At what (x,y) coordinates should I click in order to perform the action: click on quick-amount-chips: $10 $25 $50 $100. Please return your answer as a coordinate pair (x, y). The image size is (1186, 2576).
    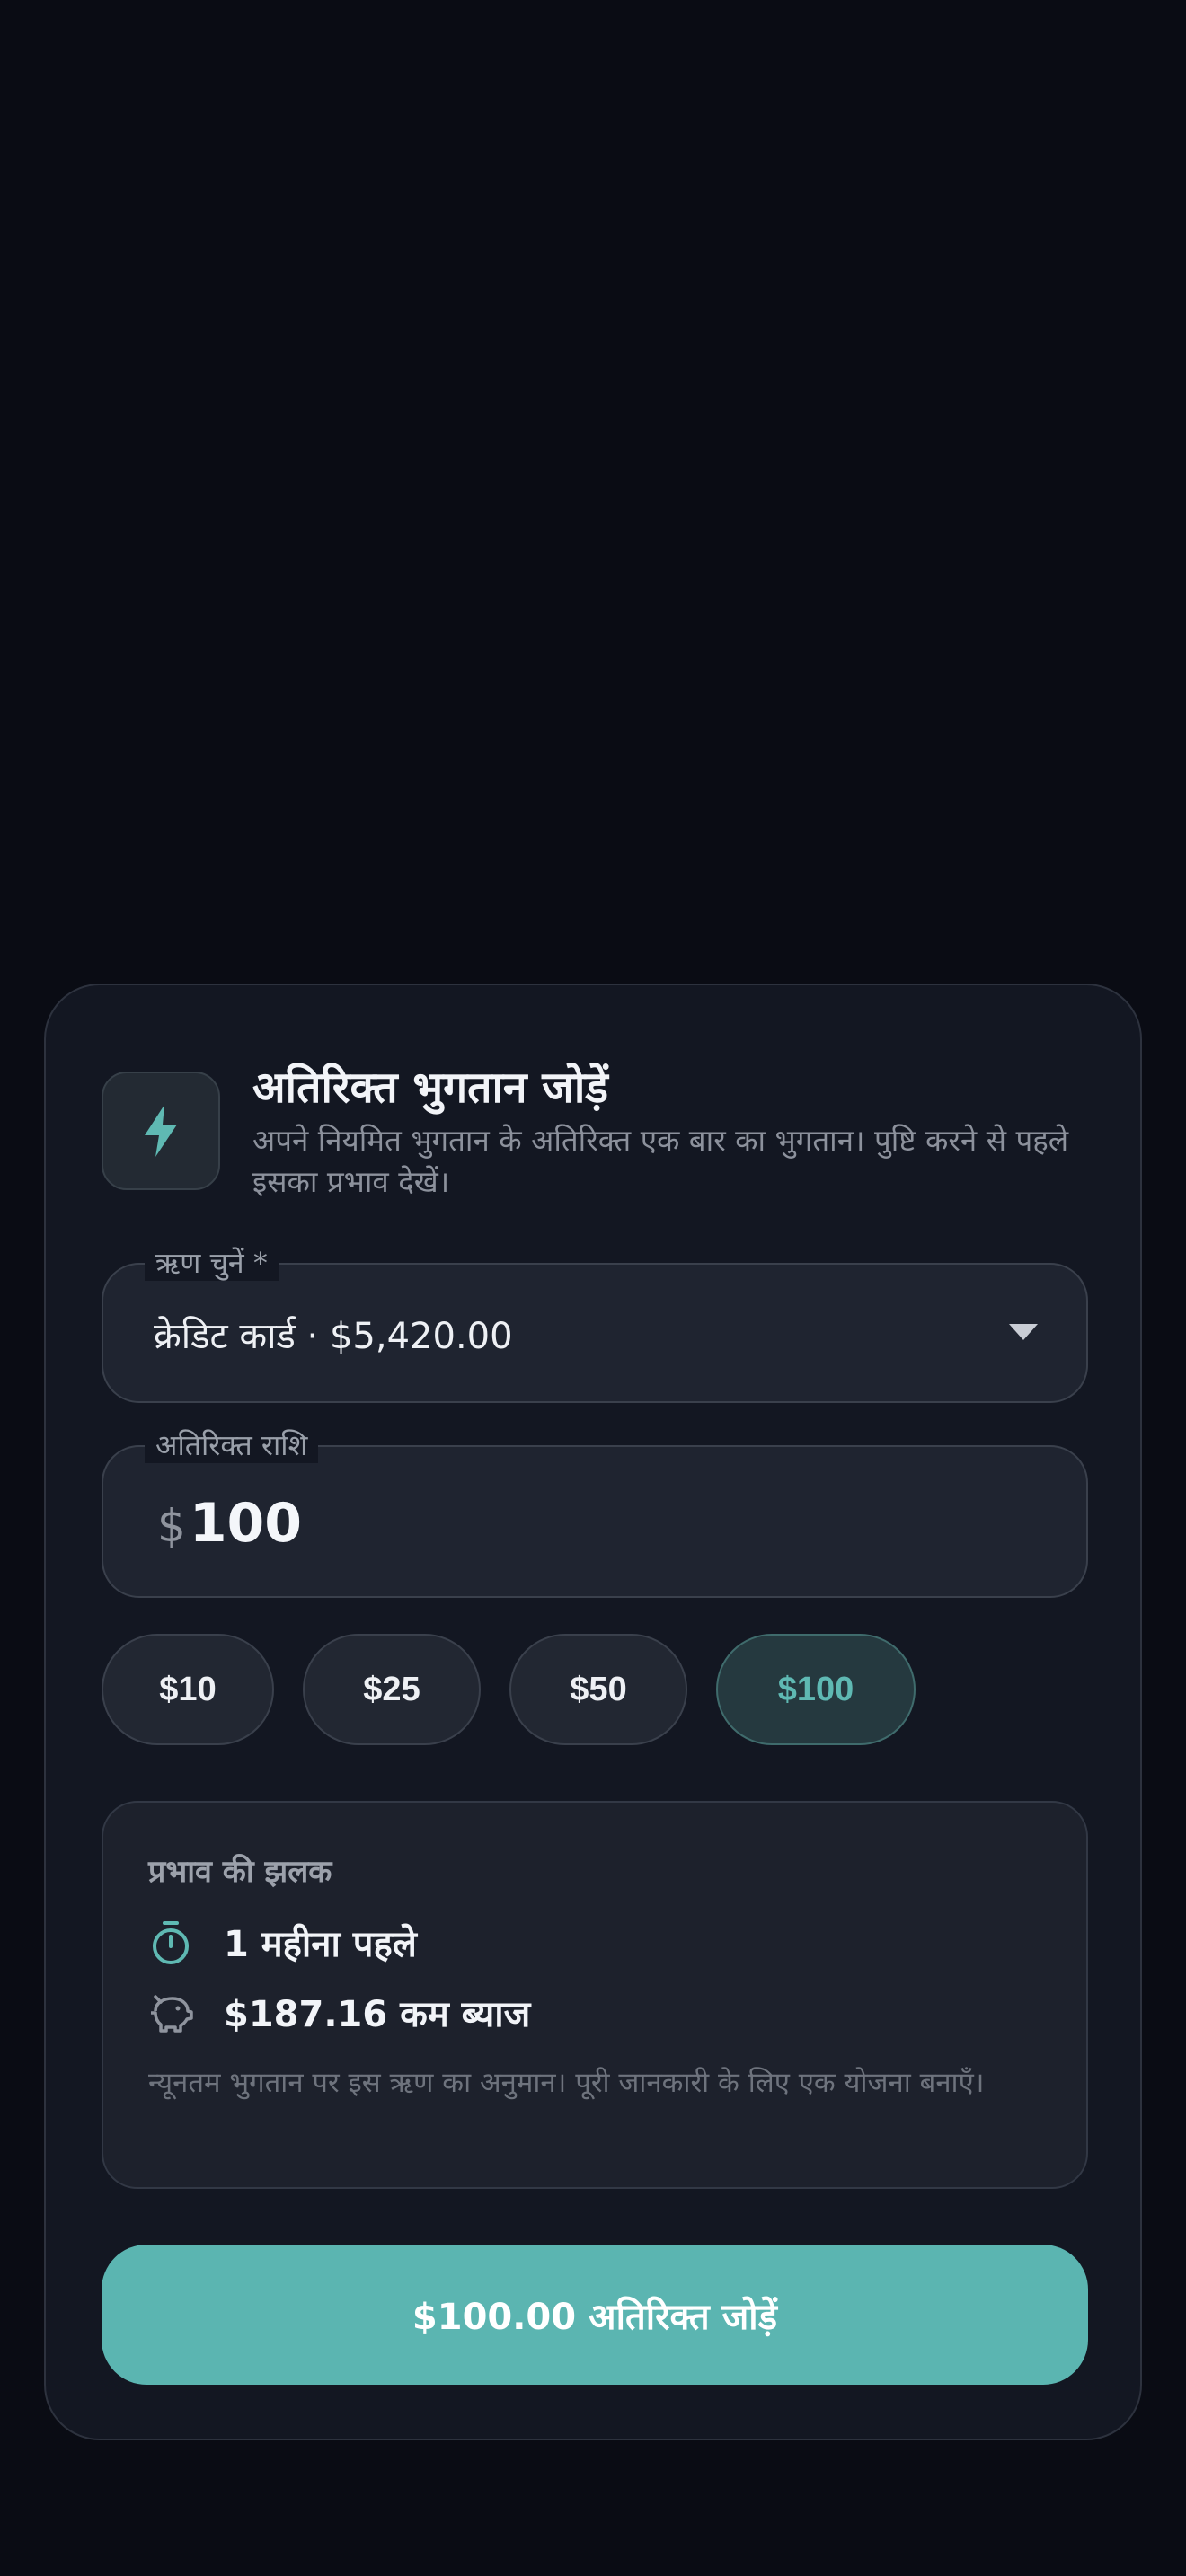
    Looking at the image, I should click on (509, 1689).